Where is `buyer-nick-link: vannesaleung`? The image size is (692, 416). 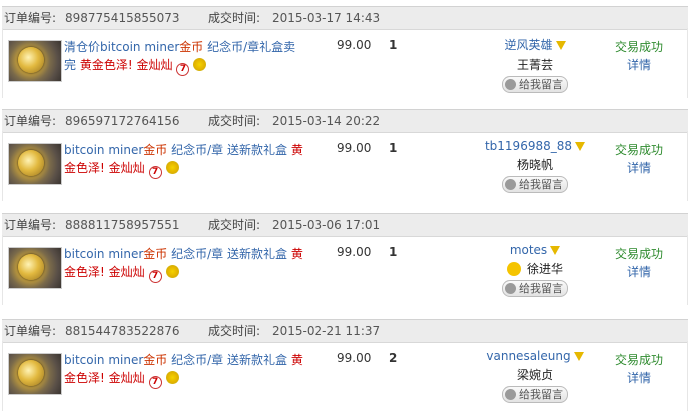 buyer-nick-link: vannesaleung is located at coordinates (528, 356).